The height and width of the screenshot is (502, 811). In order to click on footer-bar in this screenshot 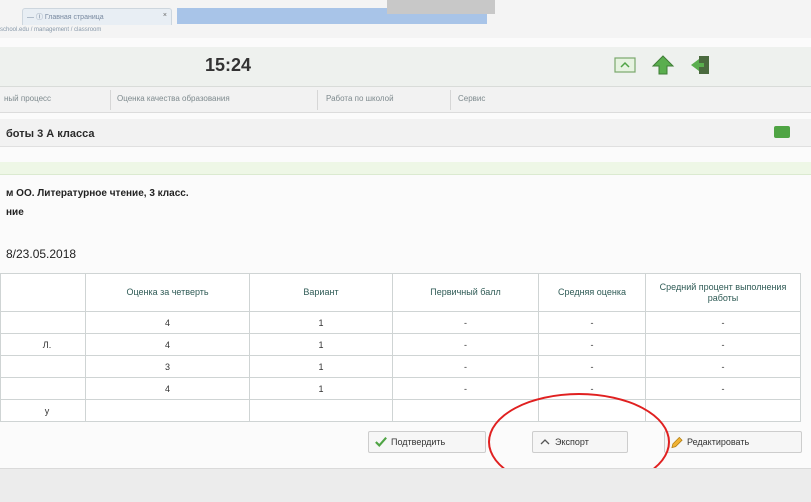, I will do `click(405, 485)`.